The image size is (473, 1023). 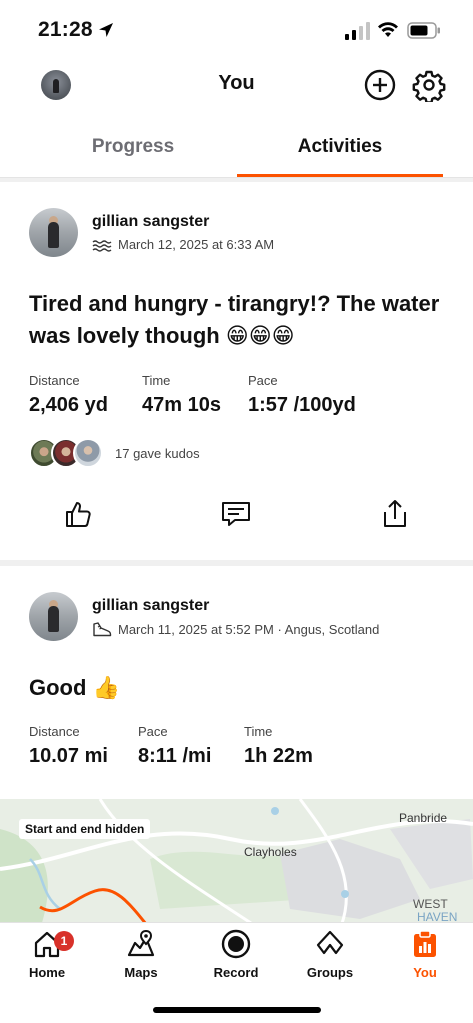 I want to click on map-label: WEST, so click(x=430, y=904).